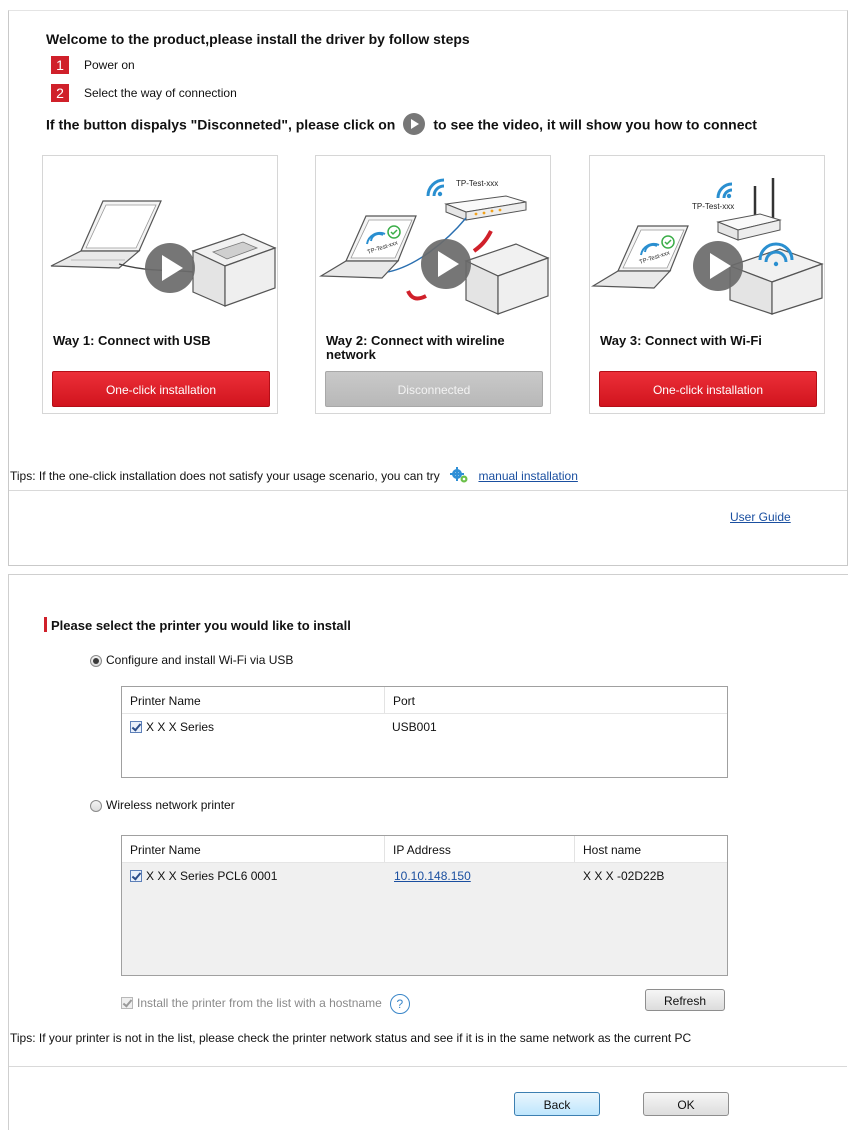  What do you see at coordinates (713, 206) in the screenshot?
I see `wifi-router-ssid-label: TP-Test-xxx` at bounding box center [713, 206].